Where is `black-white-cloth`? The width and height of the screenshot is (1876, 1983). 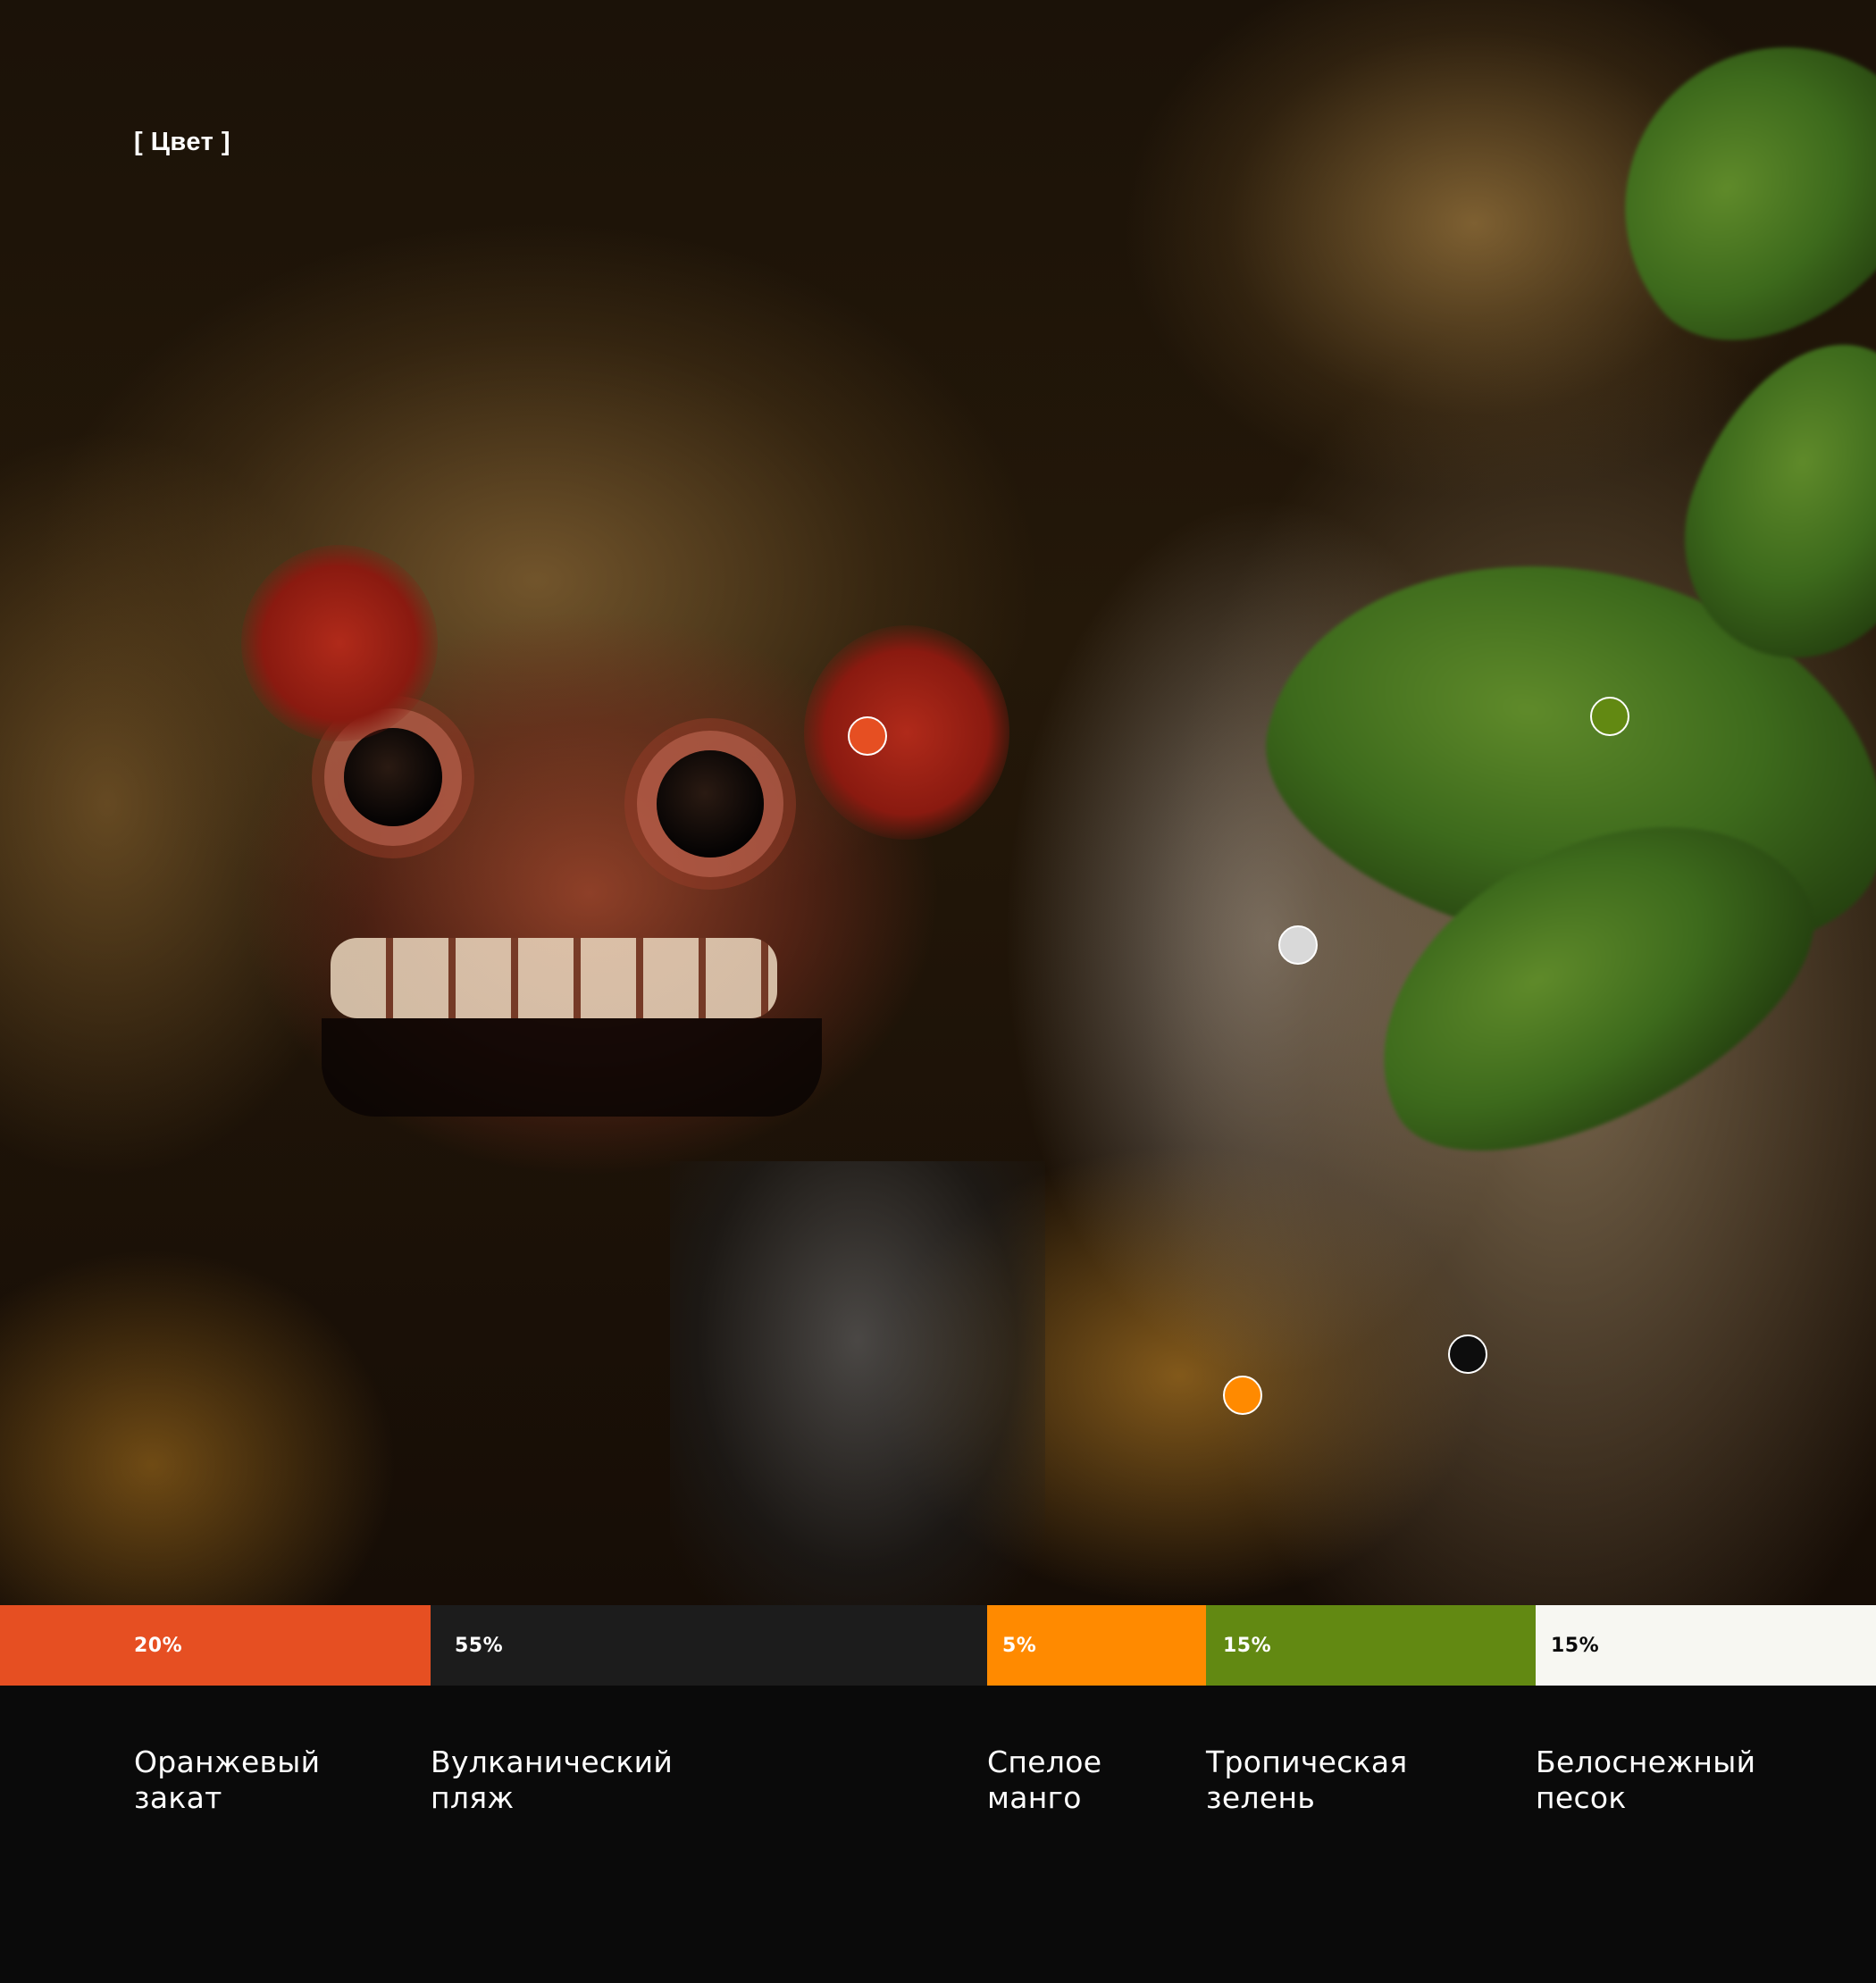
black-white-cloth is located at coordinates (857, 1383).